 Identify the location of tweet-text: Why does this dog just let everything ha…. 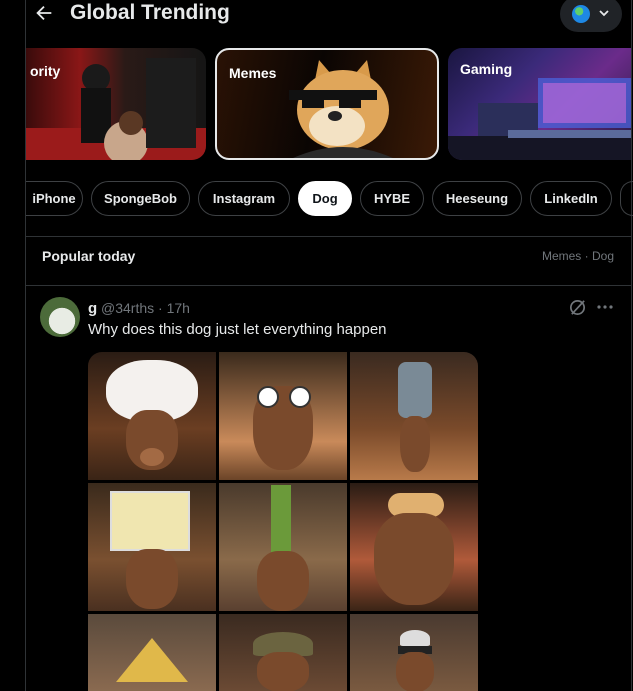
(237, 329).